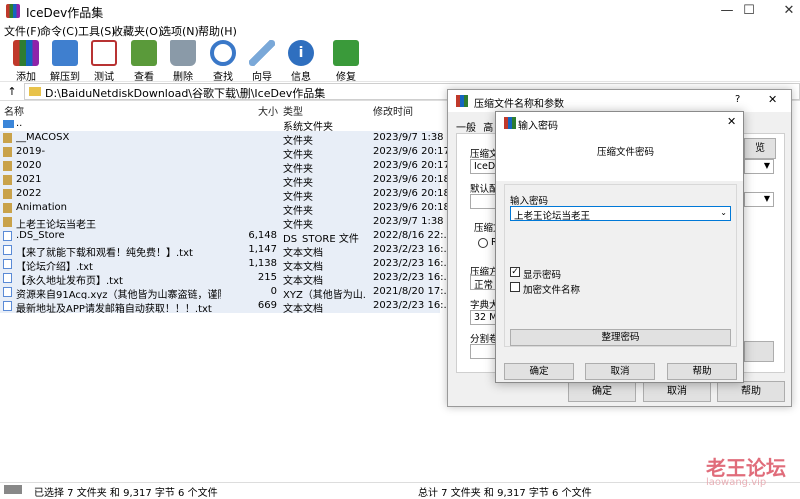 This screenshot has height=499, width=800. What do you see at coordinates (8, 124) in the screenshot?
I see `parent-folder-icon` at bounding box center [8, 124].